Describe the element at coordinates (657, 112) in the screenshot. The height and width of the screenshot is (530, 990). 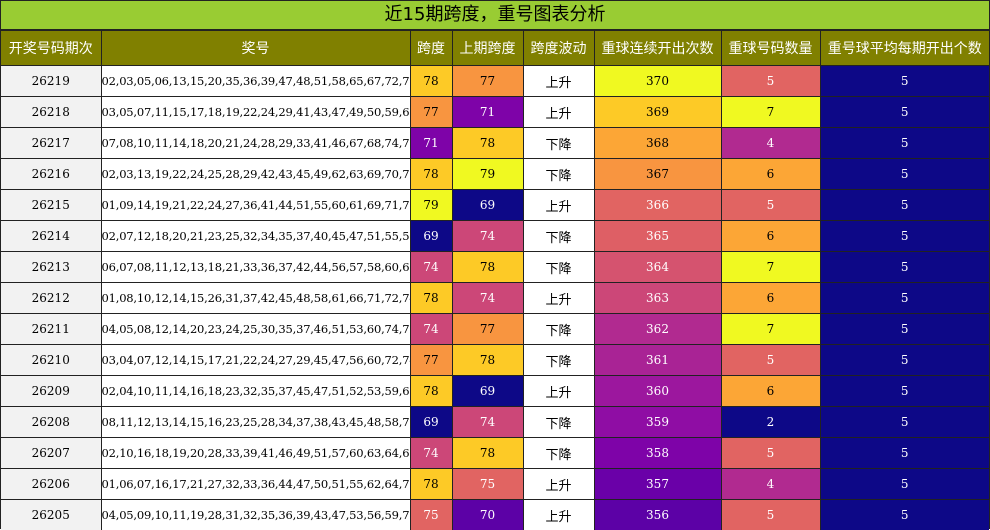
I see `streak-cell: 369` at that location.